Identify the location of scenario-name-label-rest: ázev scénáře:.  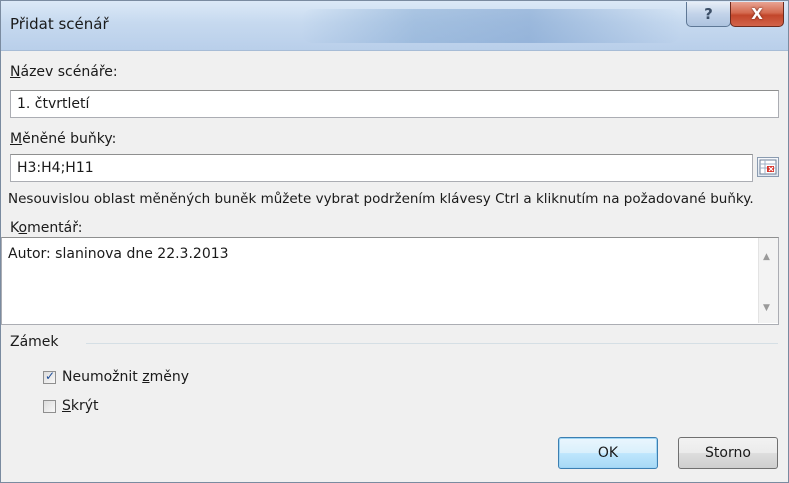
(69, 72).